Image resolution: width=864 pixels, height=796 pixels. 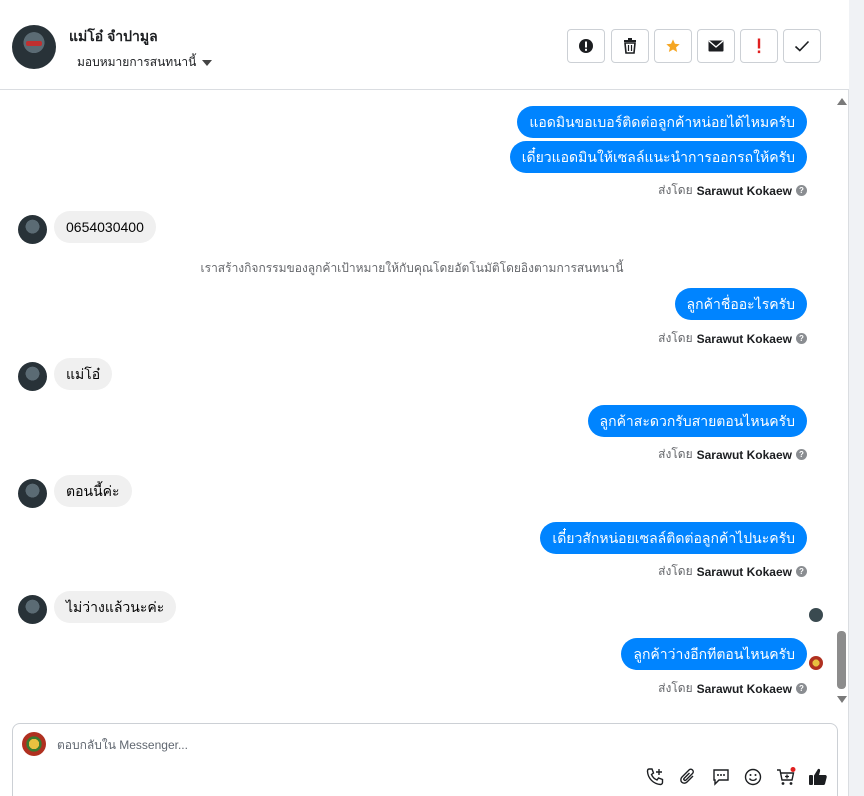 I want to click on cart-icon, so click(x=786, y=776).